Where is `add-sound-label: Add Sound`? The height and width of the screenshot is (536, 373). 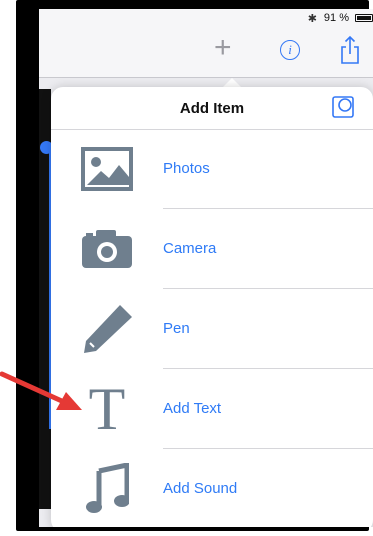
add-sound-label: Add Sound is located at coordinates (200, 488).